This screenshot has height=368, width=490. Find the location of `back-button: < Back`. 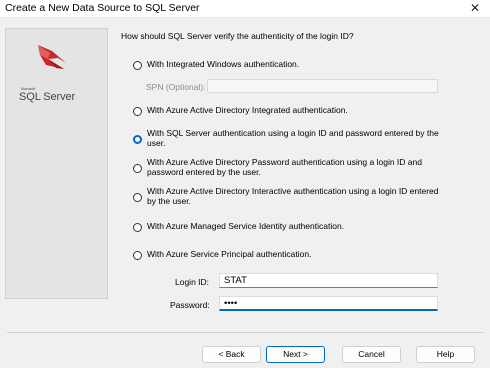

back-button: < Back is located at coordinates (231, 354).